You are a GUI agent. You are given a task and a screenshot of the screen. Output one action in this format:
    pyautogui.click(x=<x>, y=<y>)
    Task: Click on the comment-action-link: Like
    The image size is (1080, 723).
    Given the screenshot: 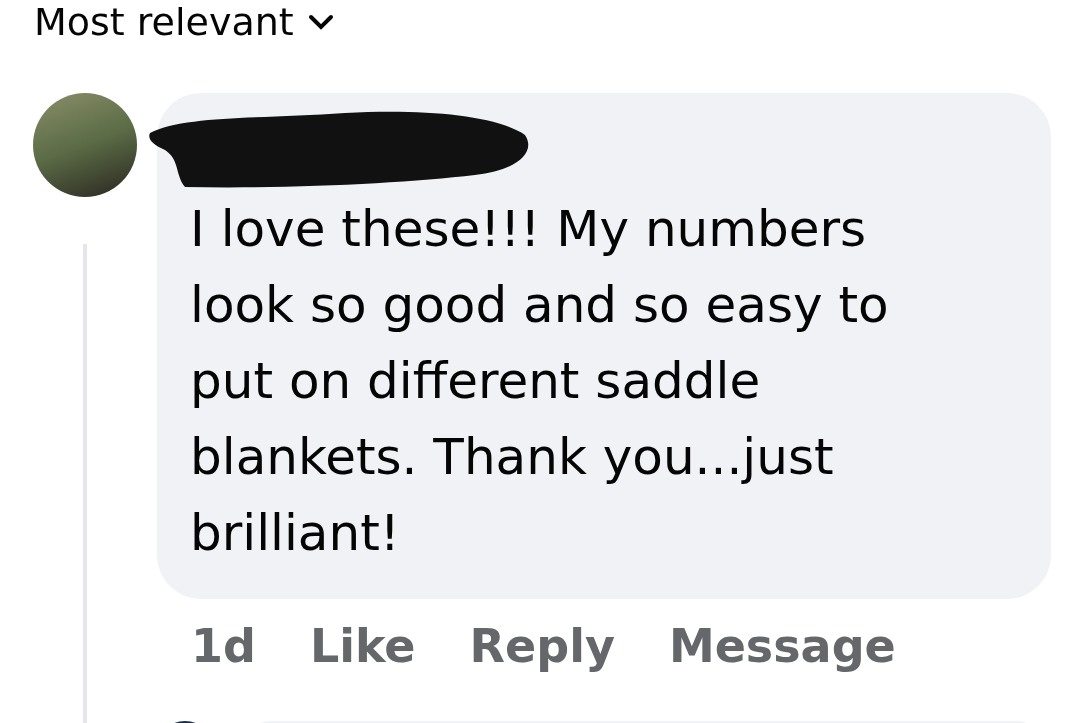 What is the action you would take?
    pyautogui.click(x=362, y=646)
    